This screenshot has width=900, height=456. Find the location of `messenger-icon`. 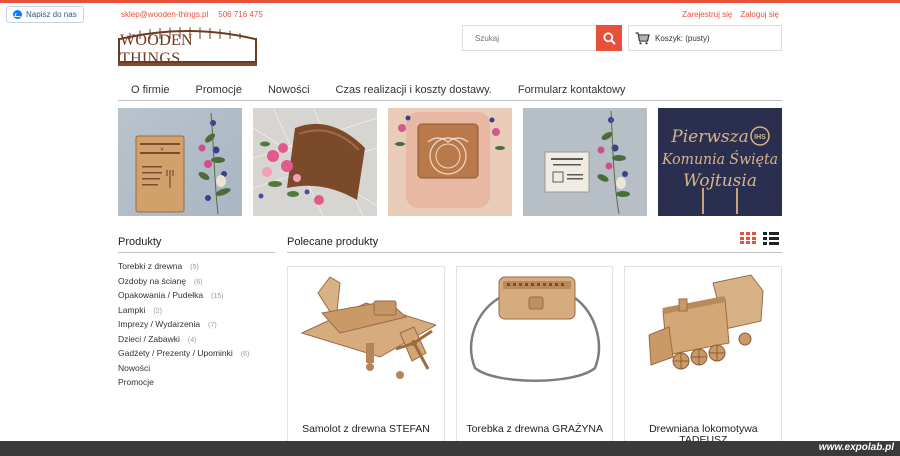

messenger-icon is located at coordinates (17, 14).